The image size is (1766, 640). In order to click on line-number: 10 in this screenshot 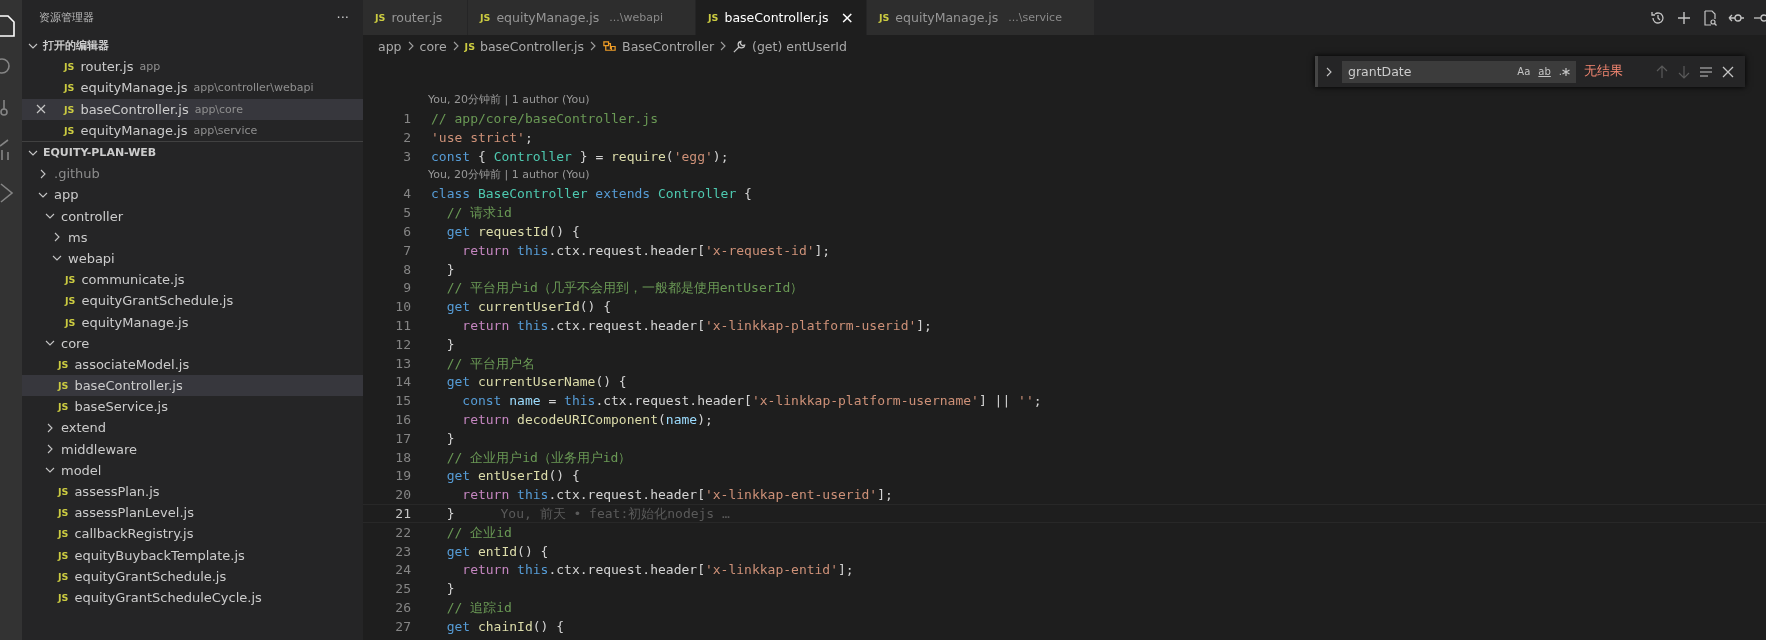, I will do `click(402, 306)`.